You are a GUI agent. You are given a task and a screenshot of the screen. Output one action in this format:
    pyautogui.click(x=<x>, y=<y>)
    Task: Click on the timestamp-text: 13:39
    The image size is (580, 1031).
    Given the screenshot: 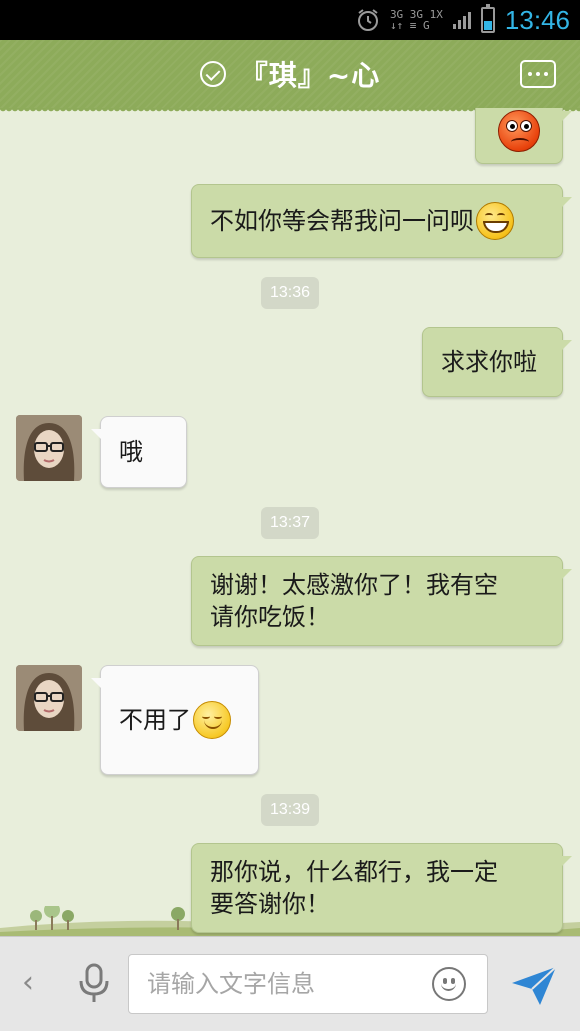 What is the action you would take?
    pyautogui.click(x=290, y=809)
    